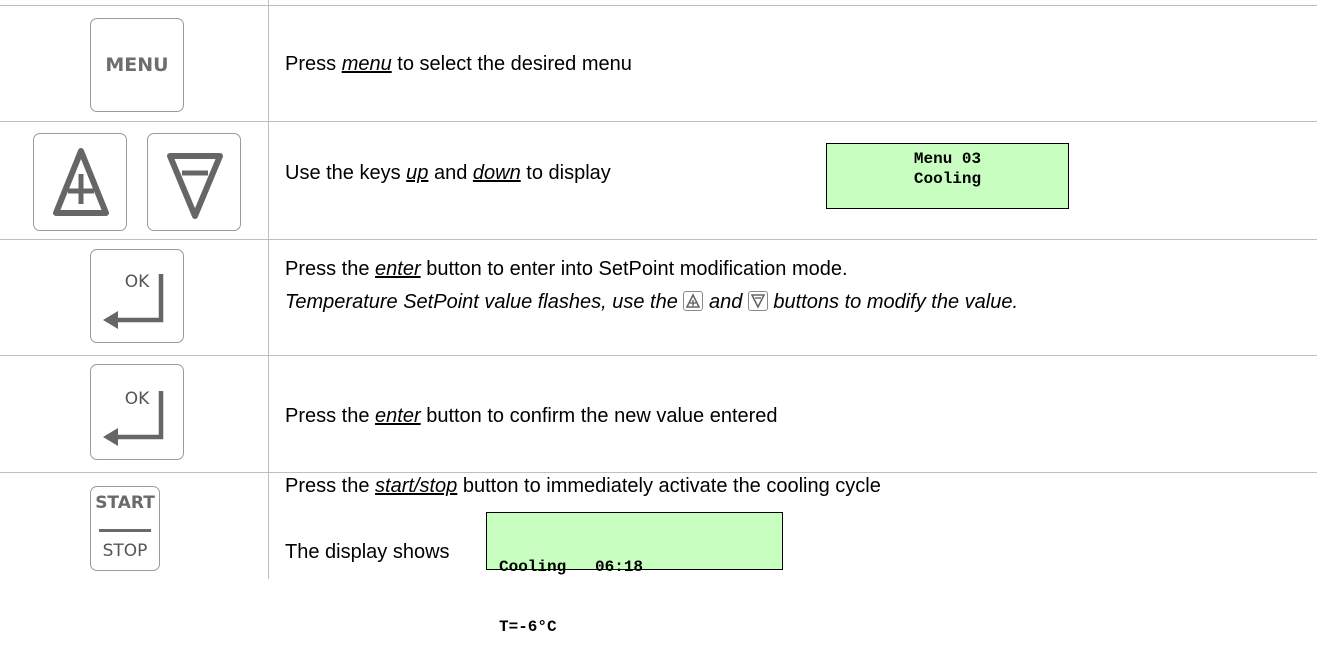  I want to click on row2-text: to display, so click(565, 173).